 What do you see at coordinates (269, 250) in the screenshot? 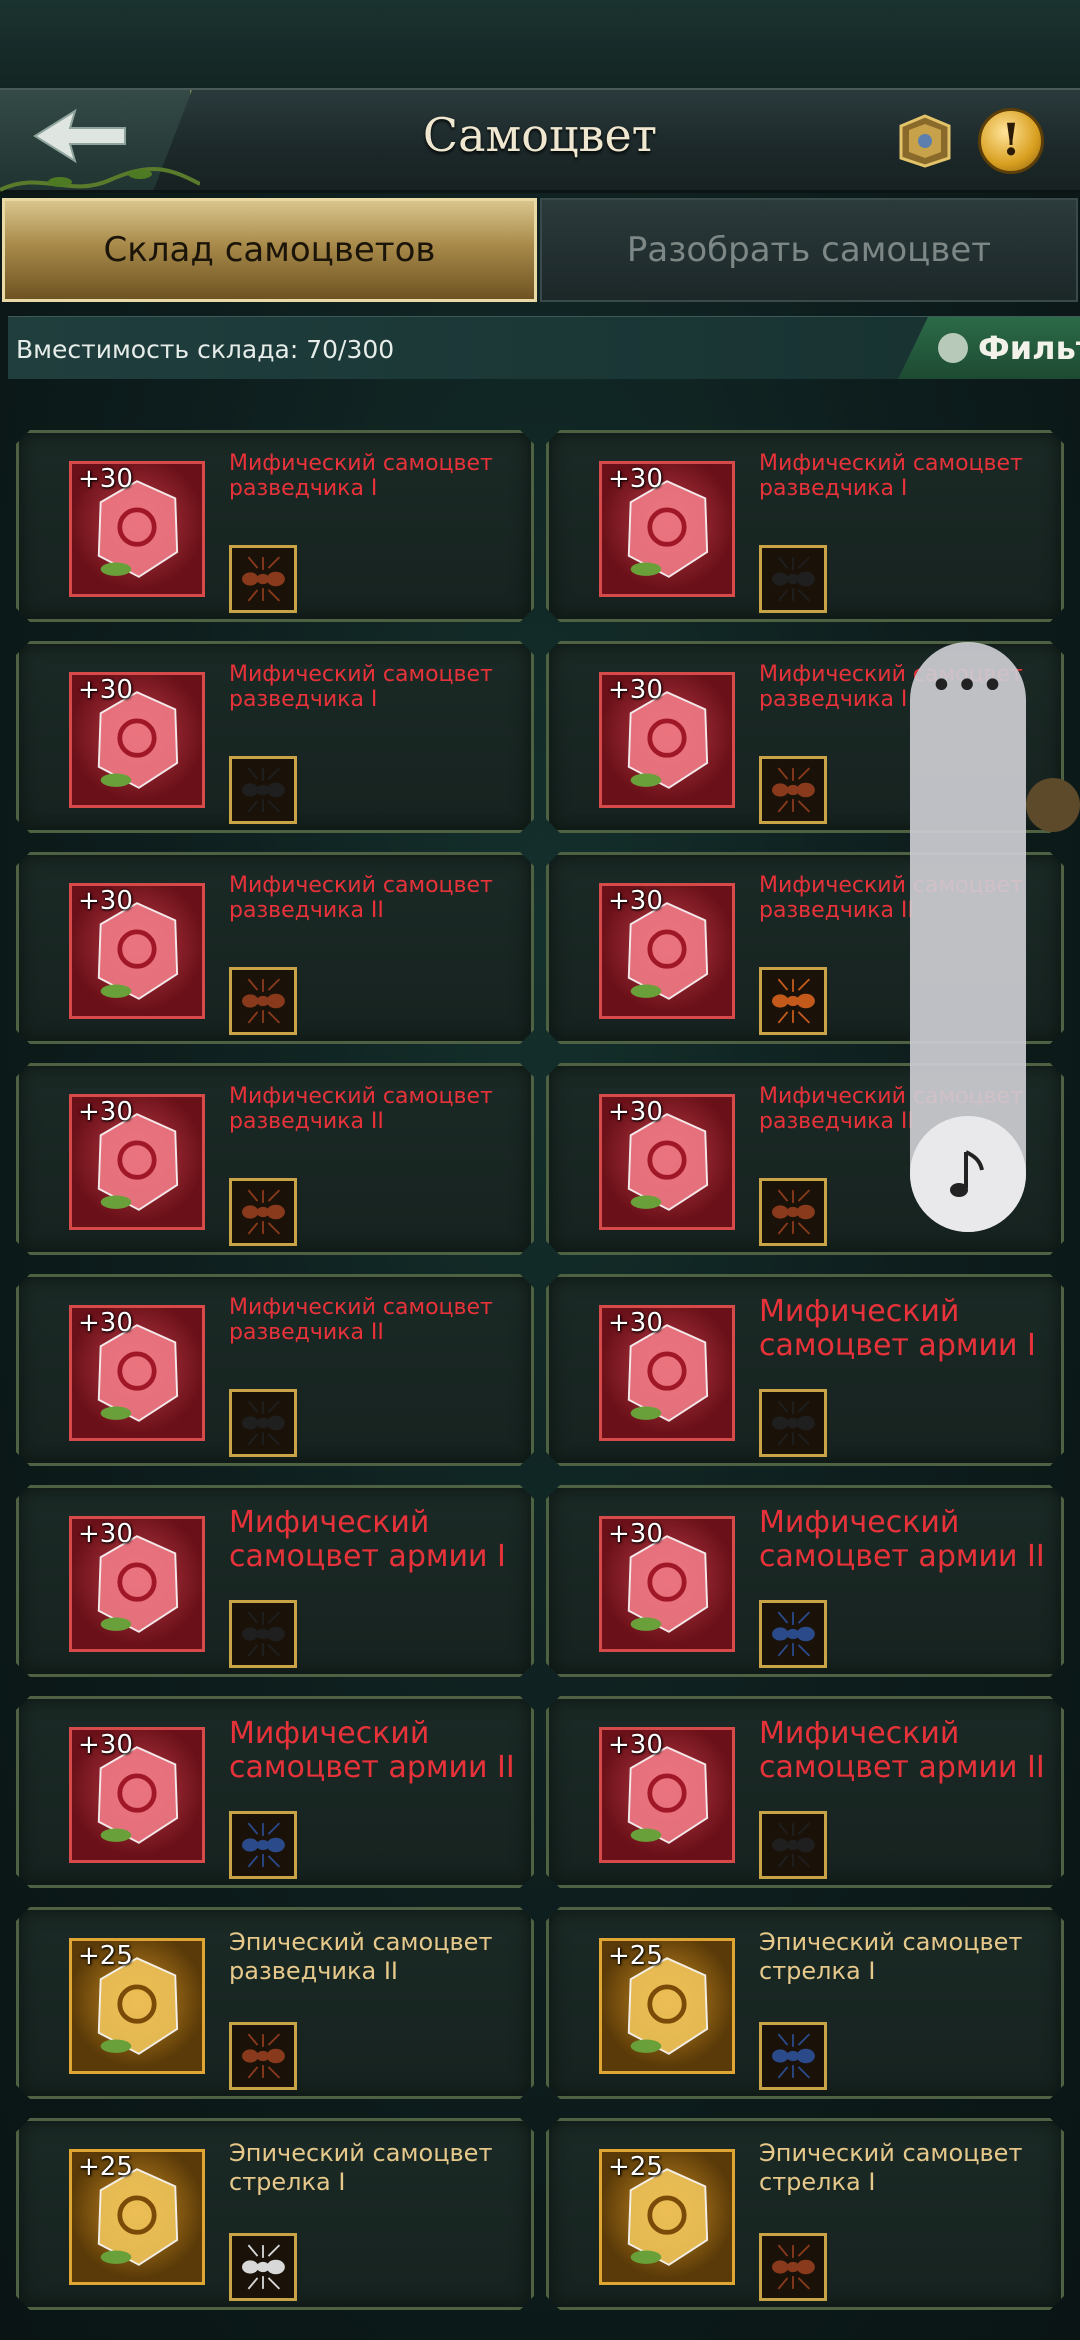
I see `tab-gem-storage: Склад самоцветов` at bounding box center [269, 250].